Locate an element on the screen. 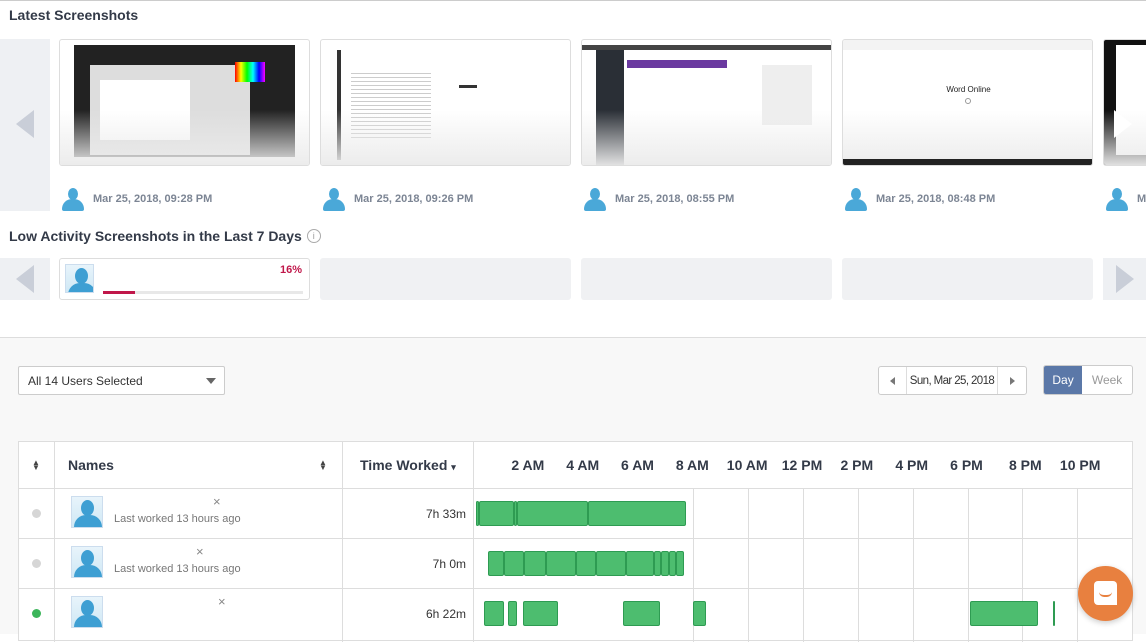 The width and height of the screenshot is (1146, 642). day-view-button: Day is located at coordinates (1063, 380).